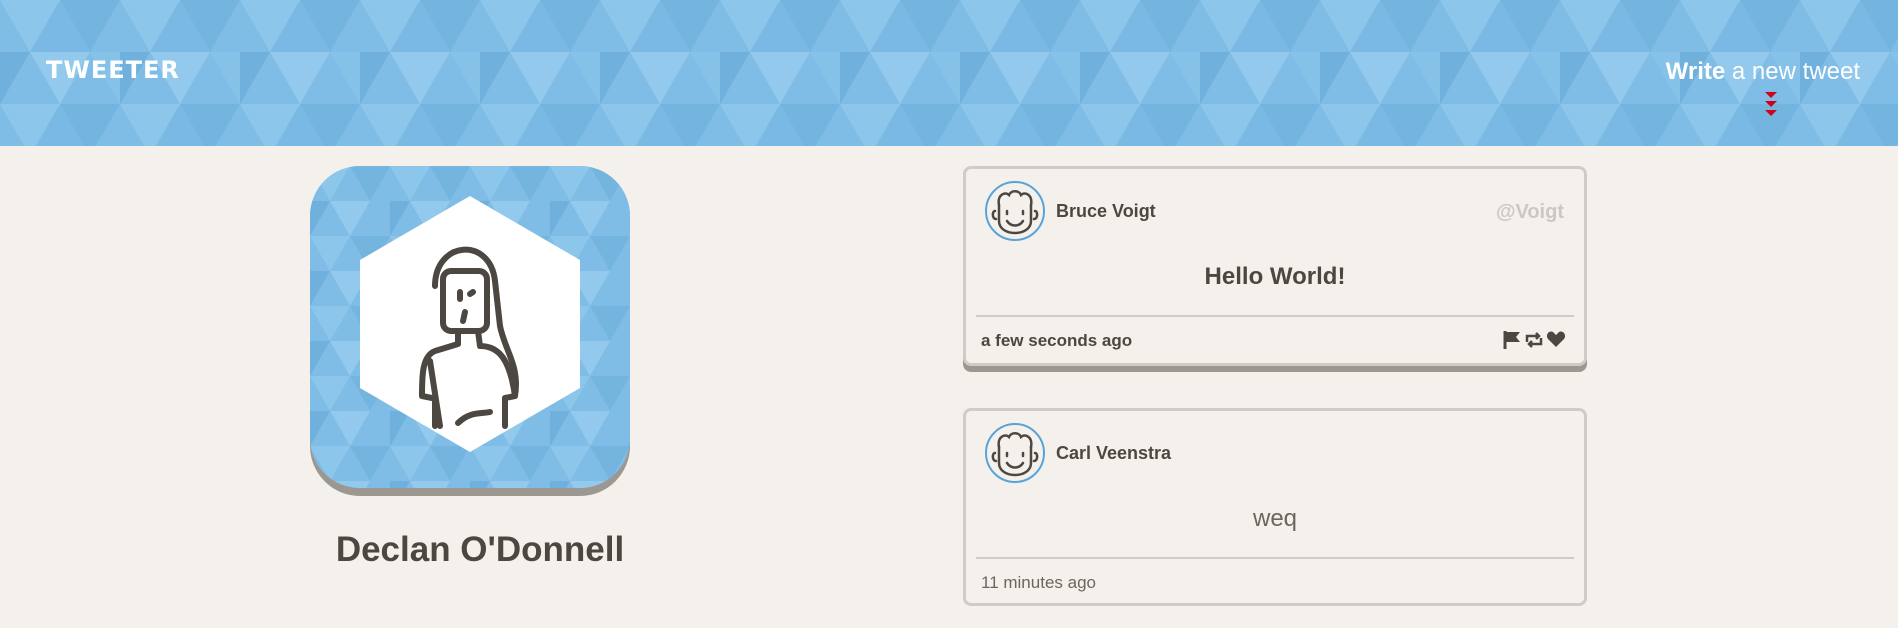 This screenshot has height=628, width=1898. Describe the element at coordinates (1038, 582) in the screenshot. I see `tweet-timestamp: 11 minutes ago` at that location.